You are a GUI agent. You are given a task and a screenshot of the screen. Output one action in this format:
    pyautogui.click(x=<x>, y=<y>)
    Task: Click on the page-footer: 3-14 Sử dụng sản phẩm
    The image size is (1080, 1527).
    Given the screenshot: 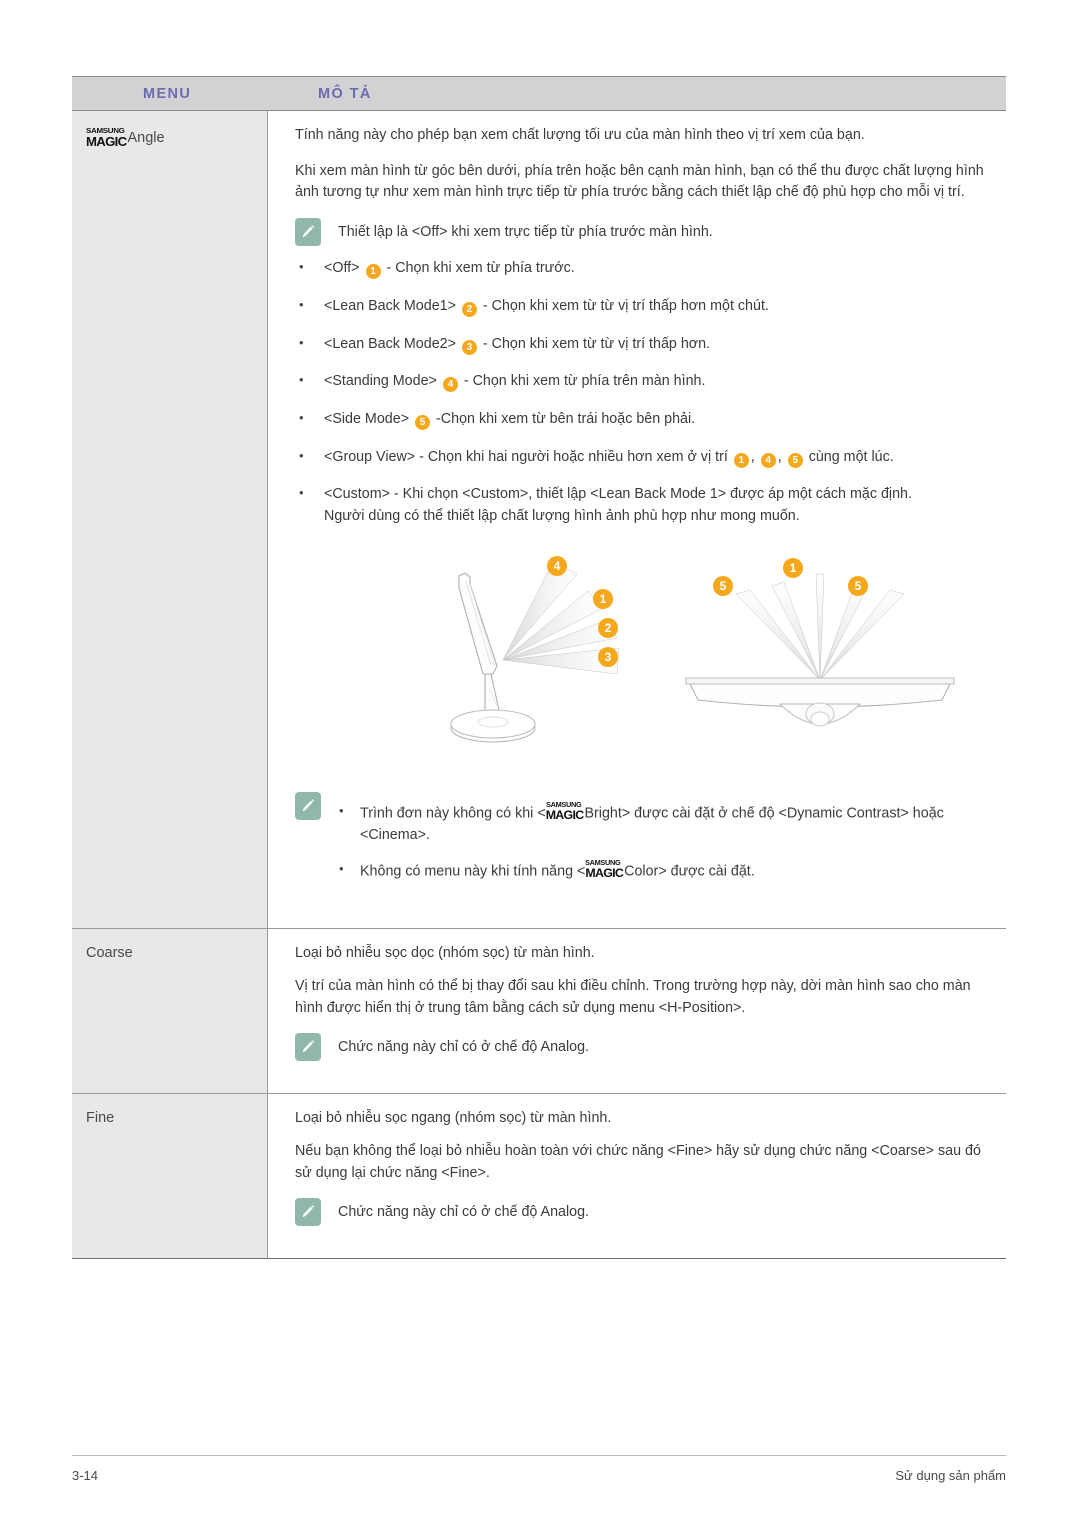 What is the action you would take?
    pyautogui.click(x=539, y=1469)
    